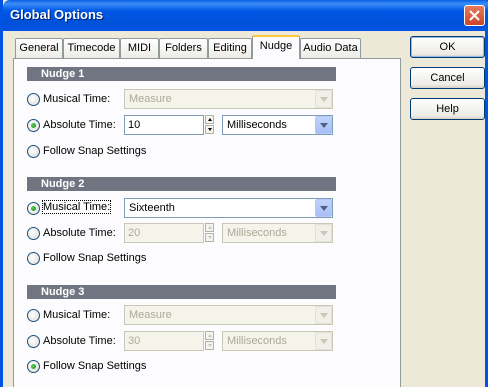 The image size is (488, 387). I want to click on nudge-1-unit-select: Milliseconds, so click(277, 125).